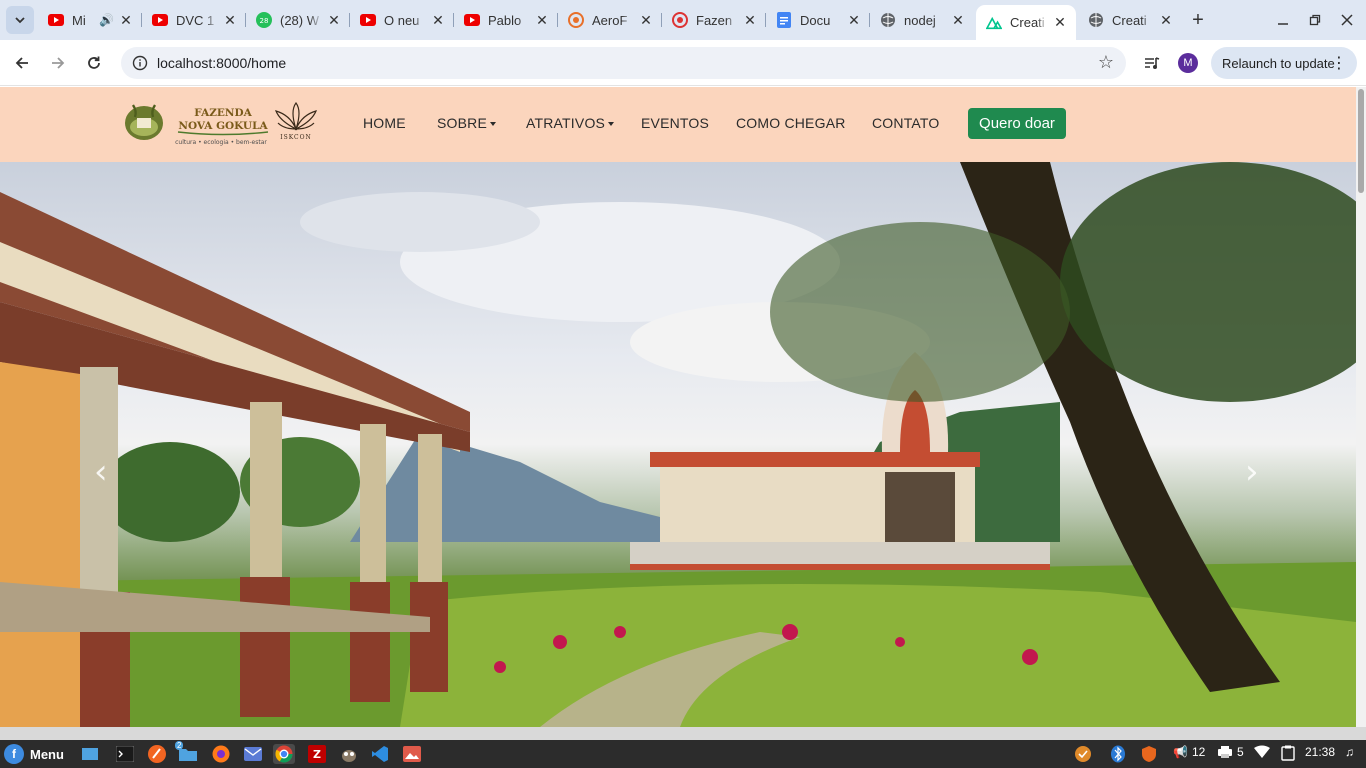  I want to click on media-controls-button, so click(1152, 63).